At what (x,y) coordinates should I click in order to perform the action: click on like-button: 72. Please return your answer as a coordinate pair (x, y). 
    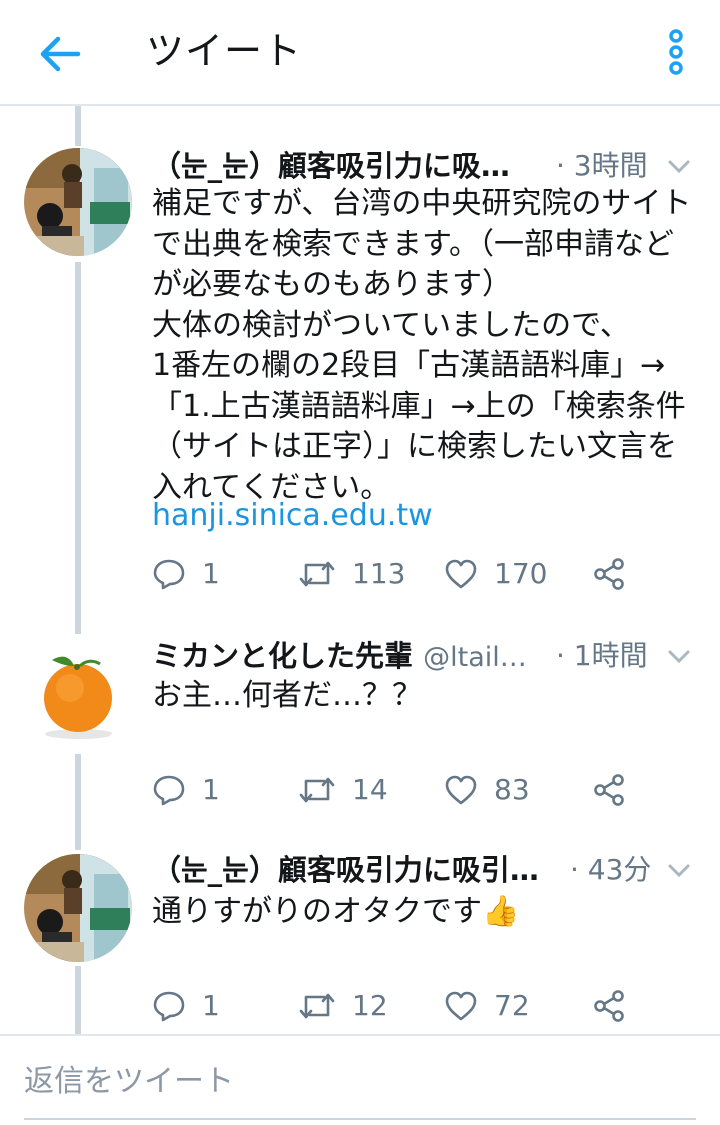
    Looking at the image, I should click on (487, 1006).